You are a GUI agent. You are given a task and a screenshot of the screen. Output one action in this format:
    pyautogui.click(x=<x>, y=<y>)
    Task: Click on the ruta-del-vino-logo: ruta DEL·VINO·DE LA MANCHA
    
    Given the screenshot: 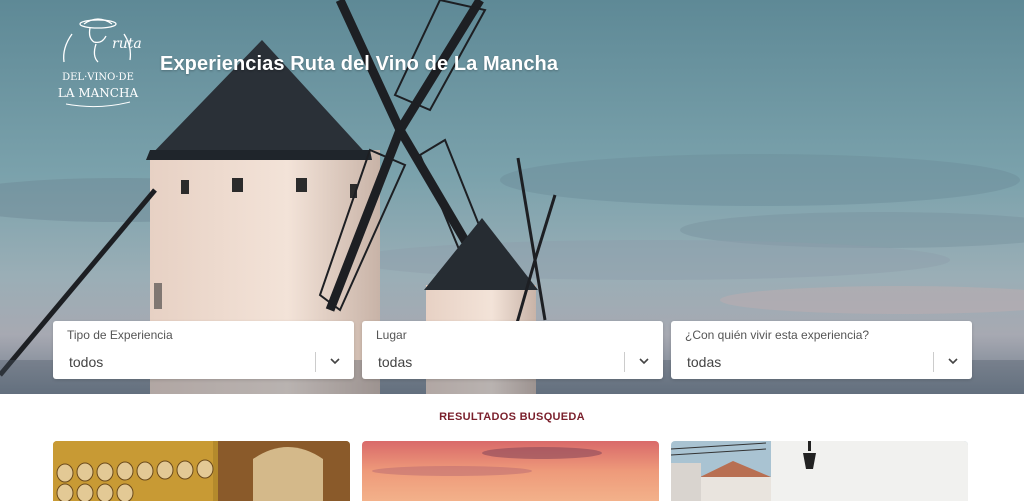 What is the action you would take?
    pyautogui.click(x=98, y=62)
    